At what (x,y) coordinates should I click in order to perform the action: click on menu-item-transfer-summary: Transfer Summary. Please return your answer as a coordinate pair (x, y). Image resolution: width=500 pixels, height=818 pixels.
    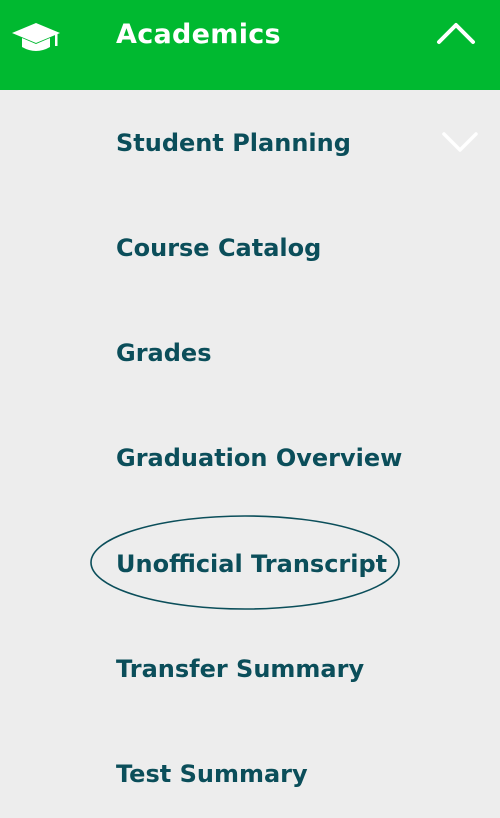
    Looking at the image, I should click on (250, 668).